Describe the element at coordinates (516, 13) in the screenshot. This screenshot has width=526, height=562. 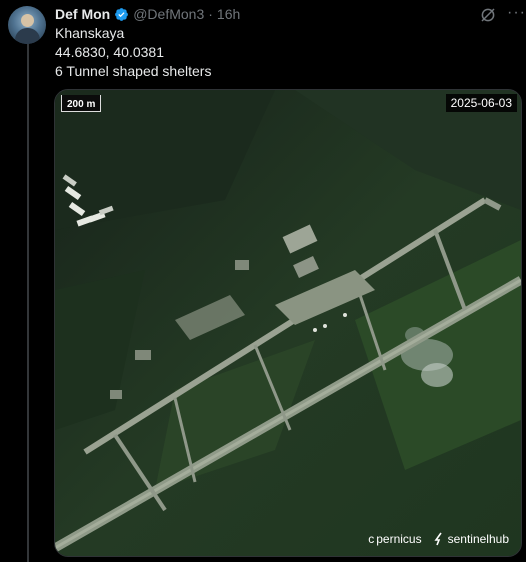
I see `more-options-icon: ···` at that location.